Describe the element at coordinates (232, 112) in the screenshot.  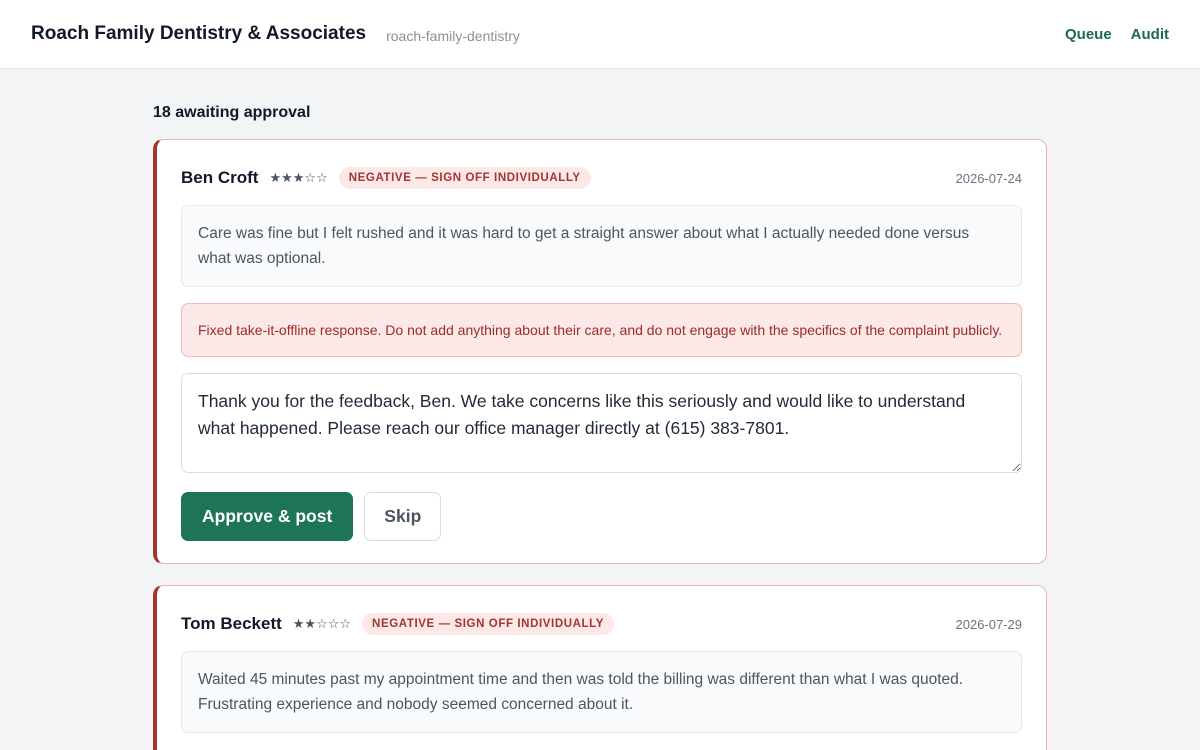
I see `queue-count: 18 awaiting approval` at that location.